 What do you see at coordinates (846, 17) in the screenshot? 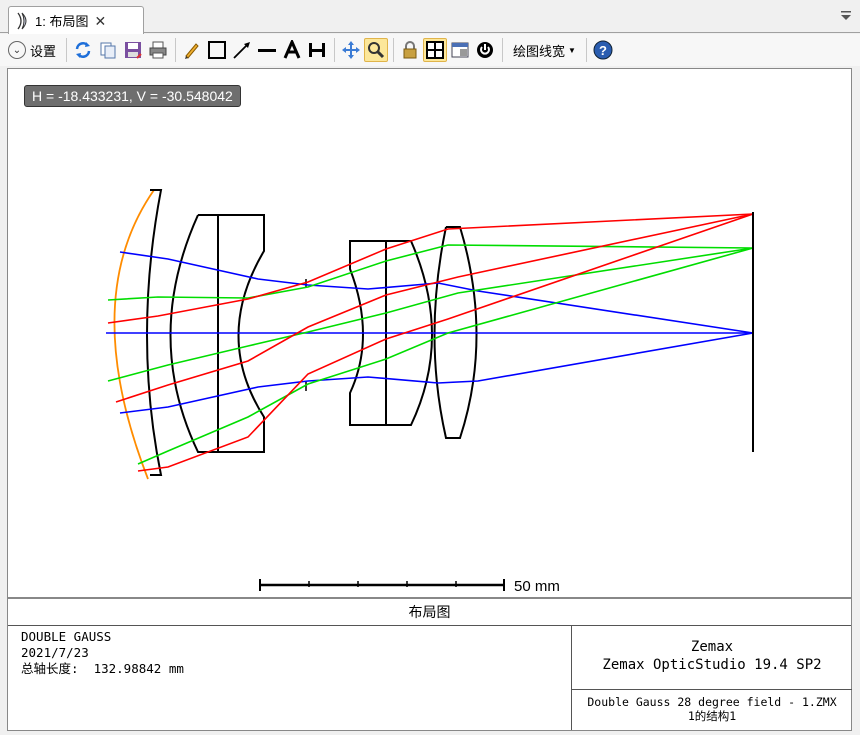
I see `panel-menu-icon` at bounding box center [846, 17].